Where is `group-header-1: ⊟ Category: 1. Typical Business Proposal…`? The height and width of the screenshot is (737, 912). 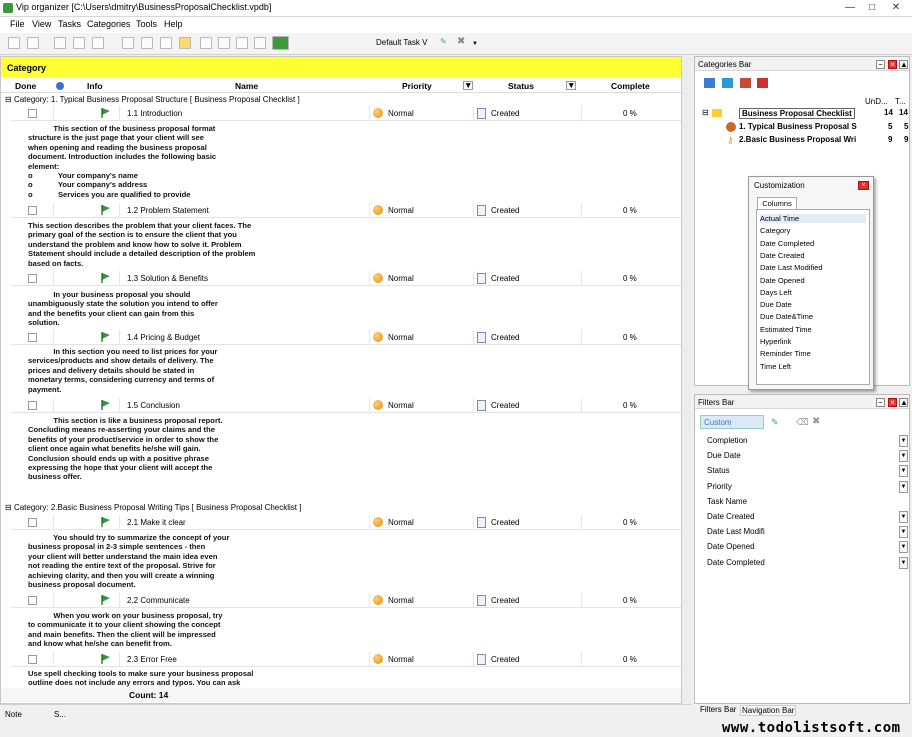 group-header-1: ⊟ Category: 1. Typical Business Proposal… is located at coordinates (152, 99).